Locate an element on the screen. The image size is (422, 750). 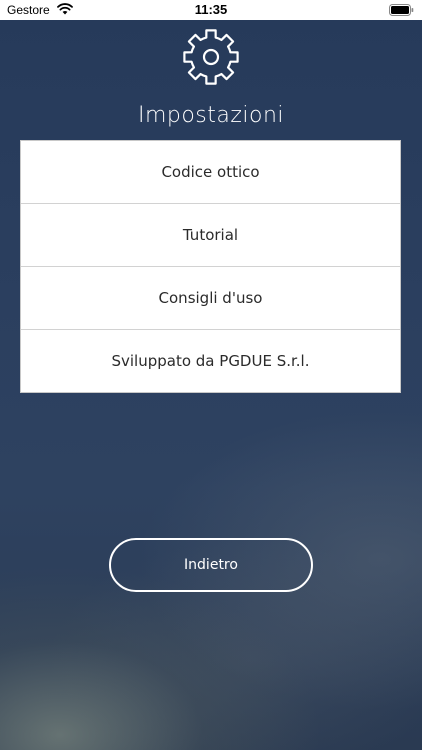
menu-item-label: Consigli d'uso is located at coordinates (210, 298).